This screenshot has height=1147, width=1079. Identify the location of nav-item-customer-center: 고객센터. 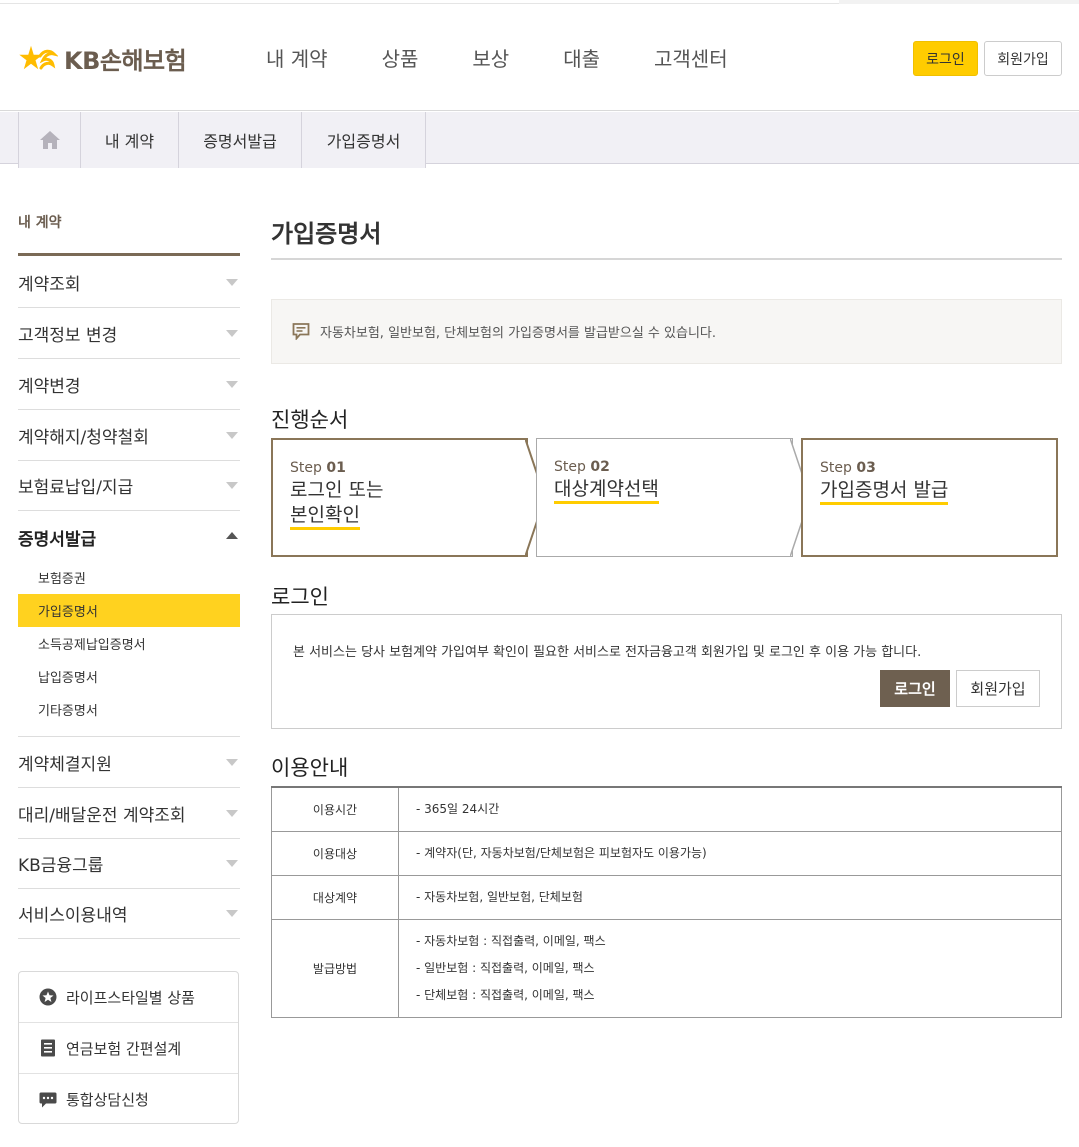
(691, 57).